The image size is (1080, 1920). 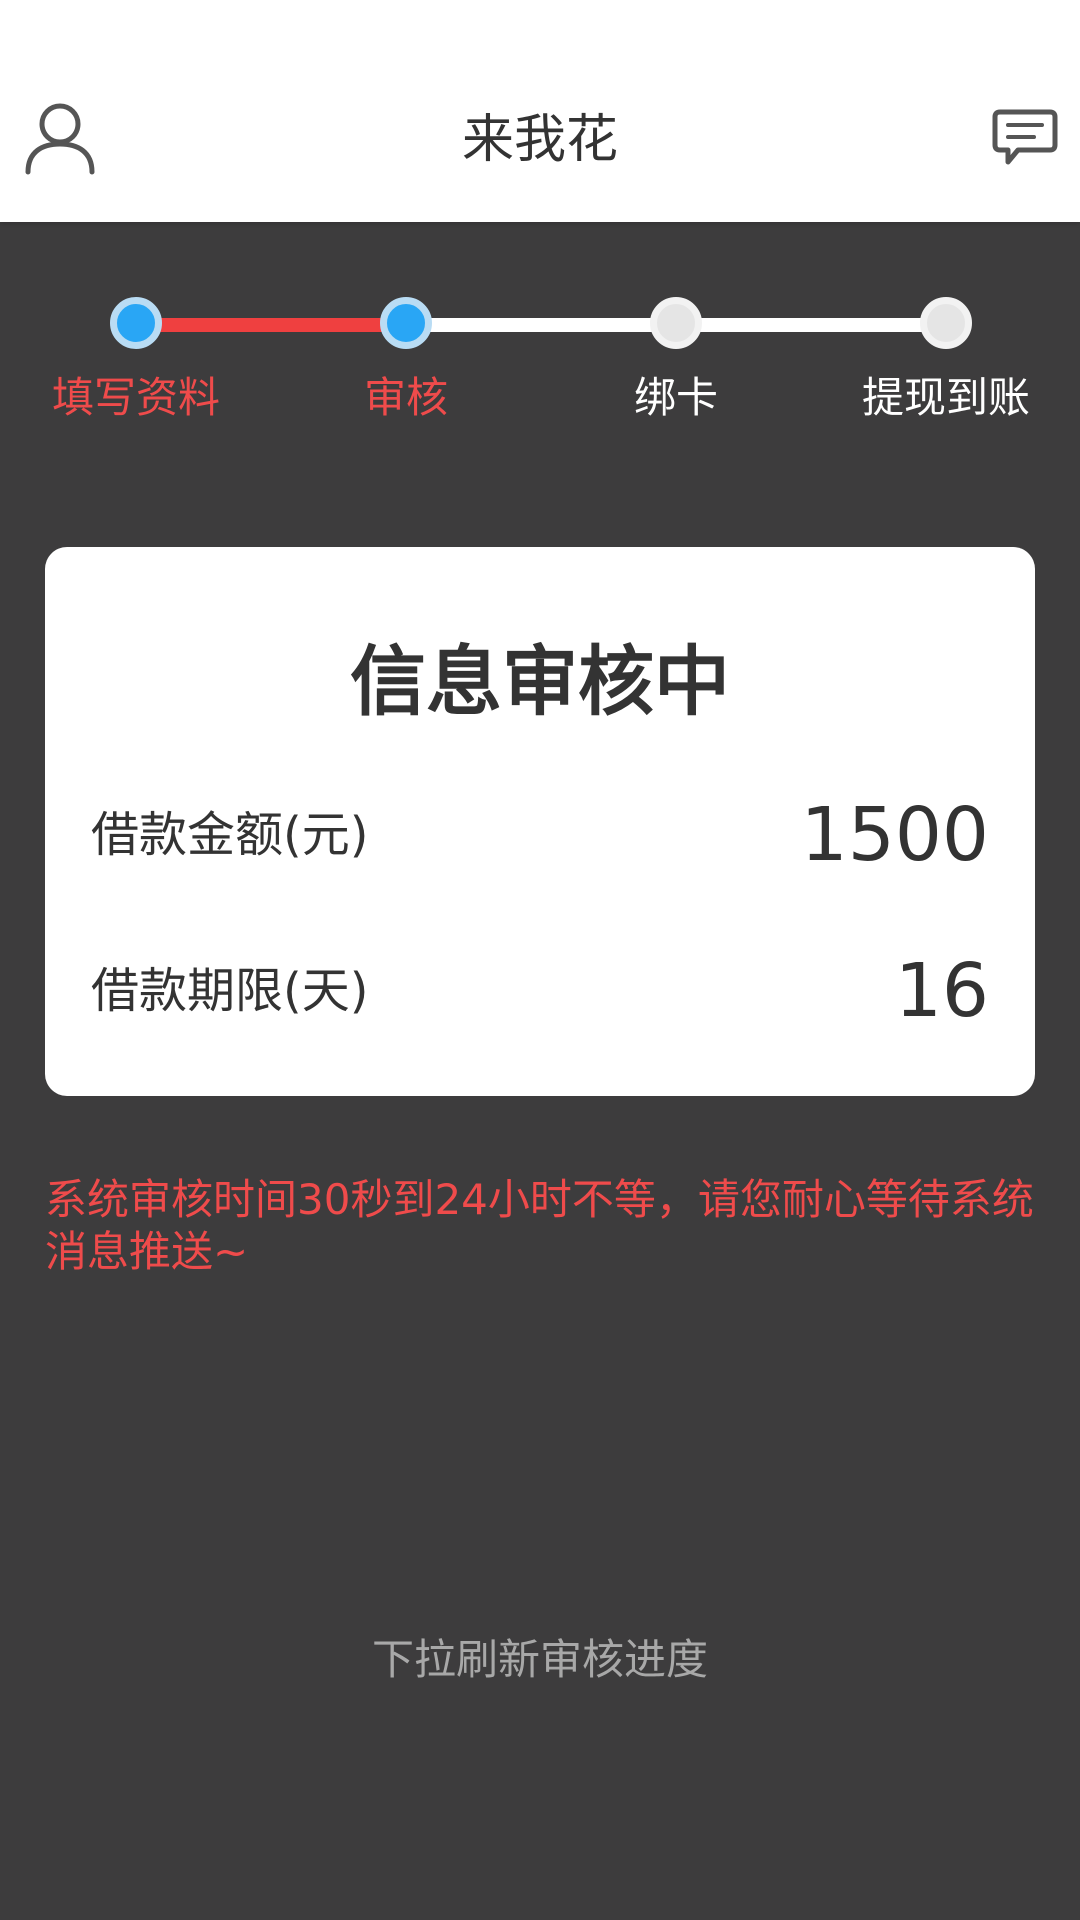 What do you see at coordinates (675, 397) in the screenshot?
I see `step-label-bind-card: 绑卡` at bounding box center [675, 397].